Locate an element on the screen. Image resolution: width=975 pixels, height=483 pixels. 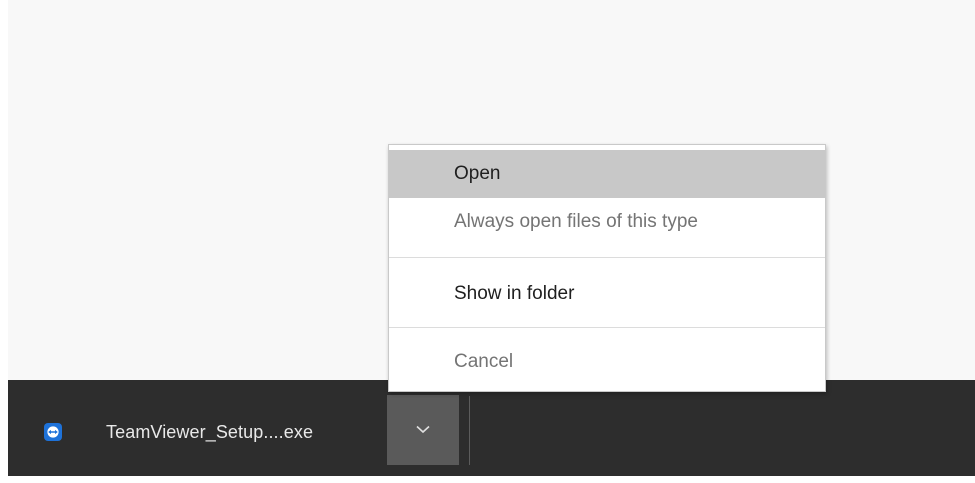
download-file-name: TeamViewer_Setup....exe is located at coordinates (209, 432).